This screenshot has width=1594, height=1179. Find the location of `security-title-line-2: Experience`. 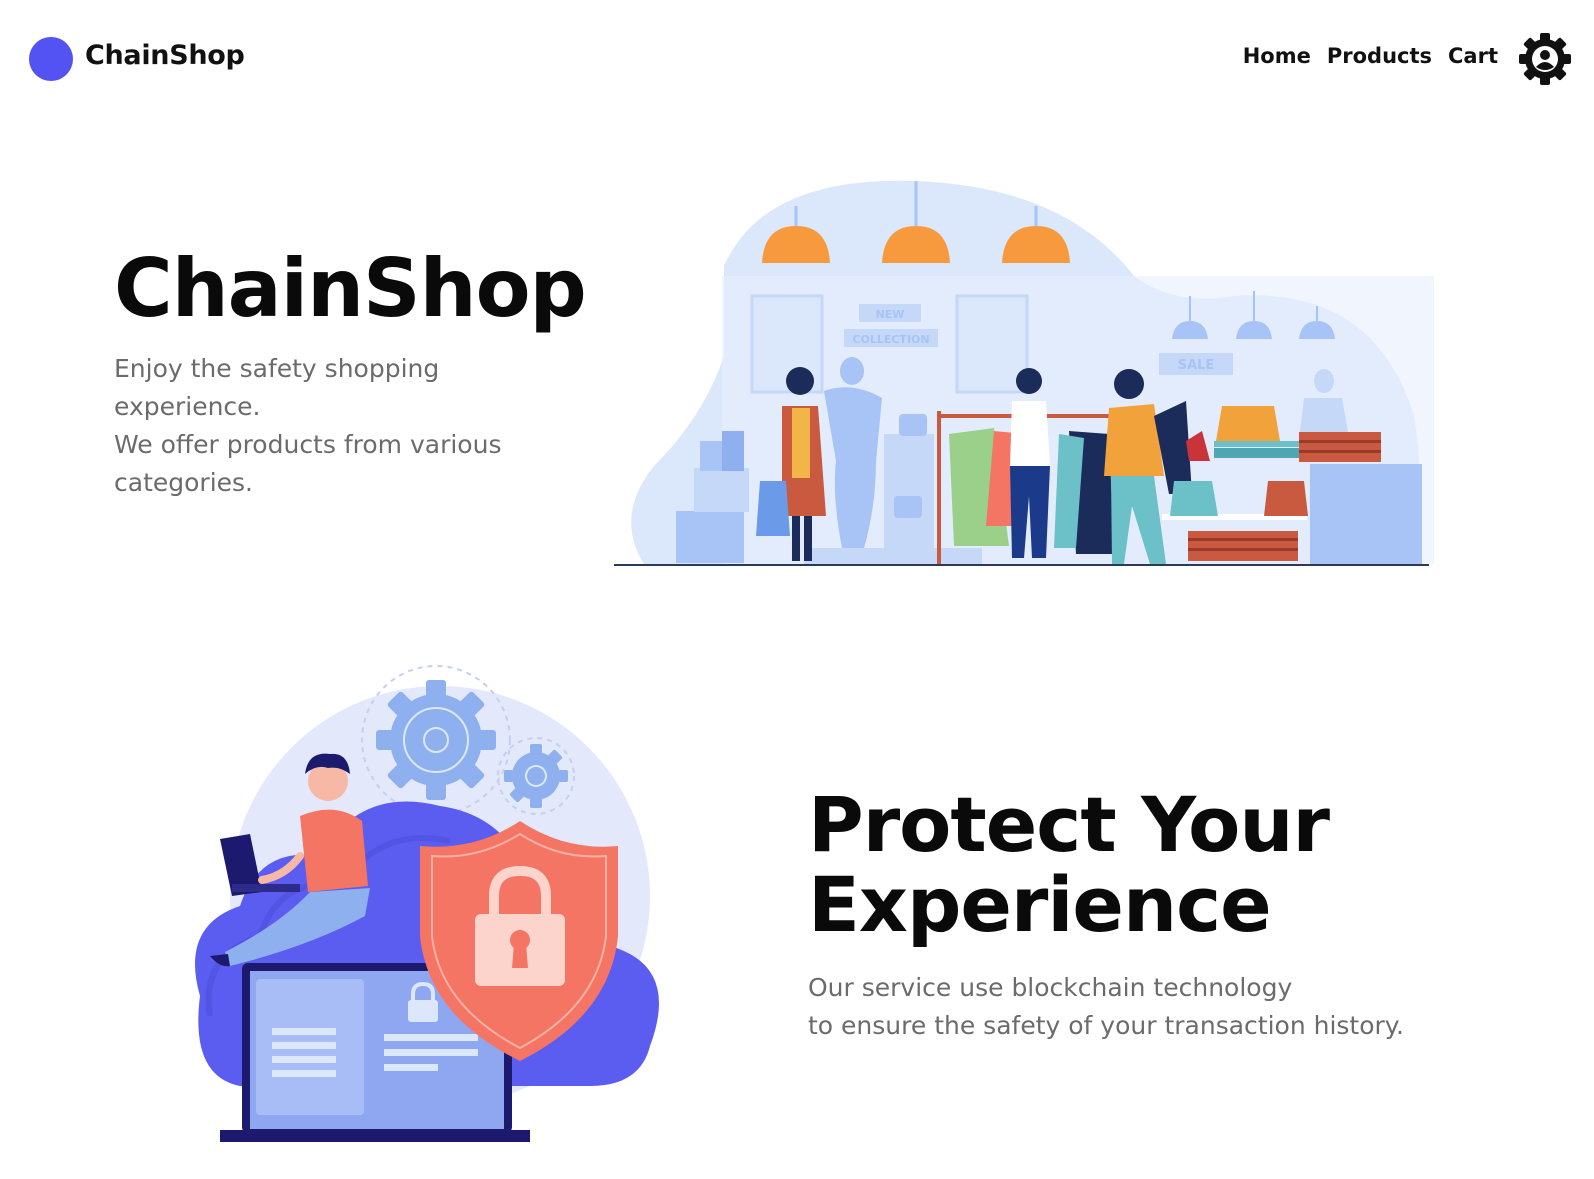

security-title-line-2: Experience is located at coordinates (1040, 904).